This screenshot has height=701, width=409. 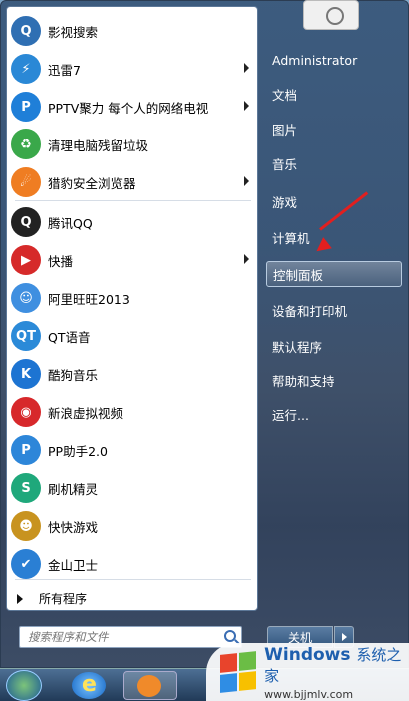 I want to click on search-box, so click(x=130, y=637).